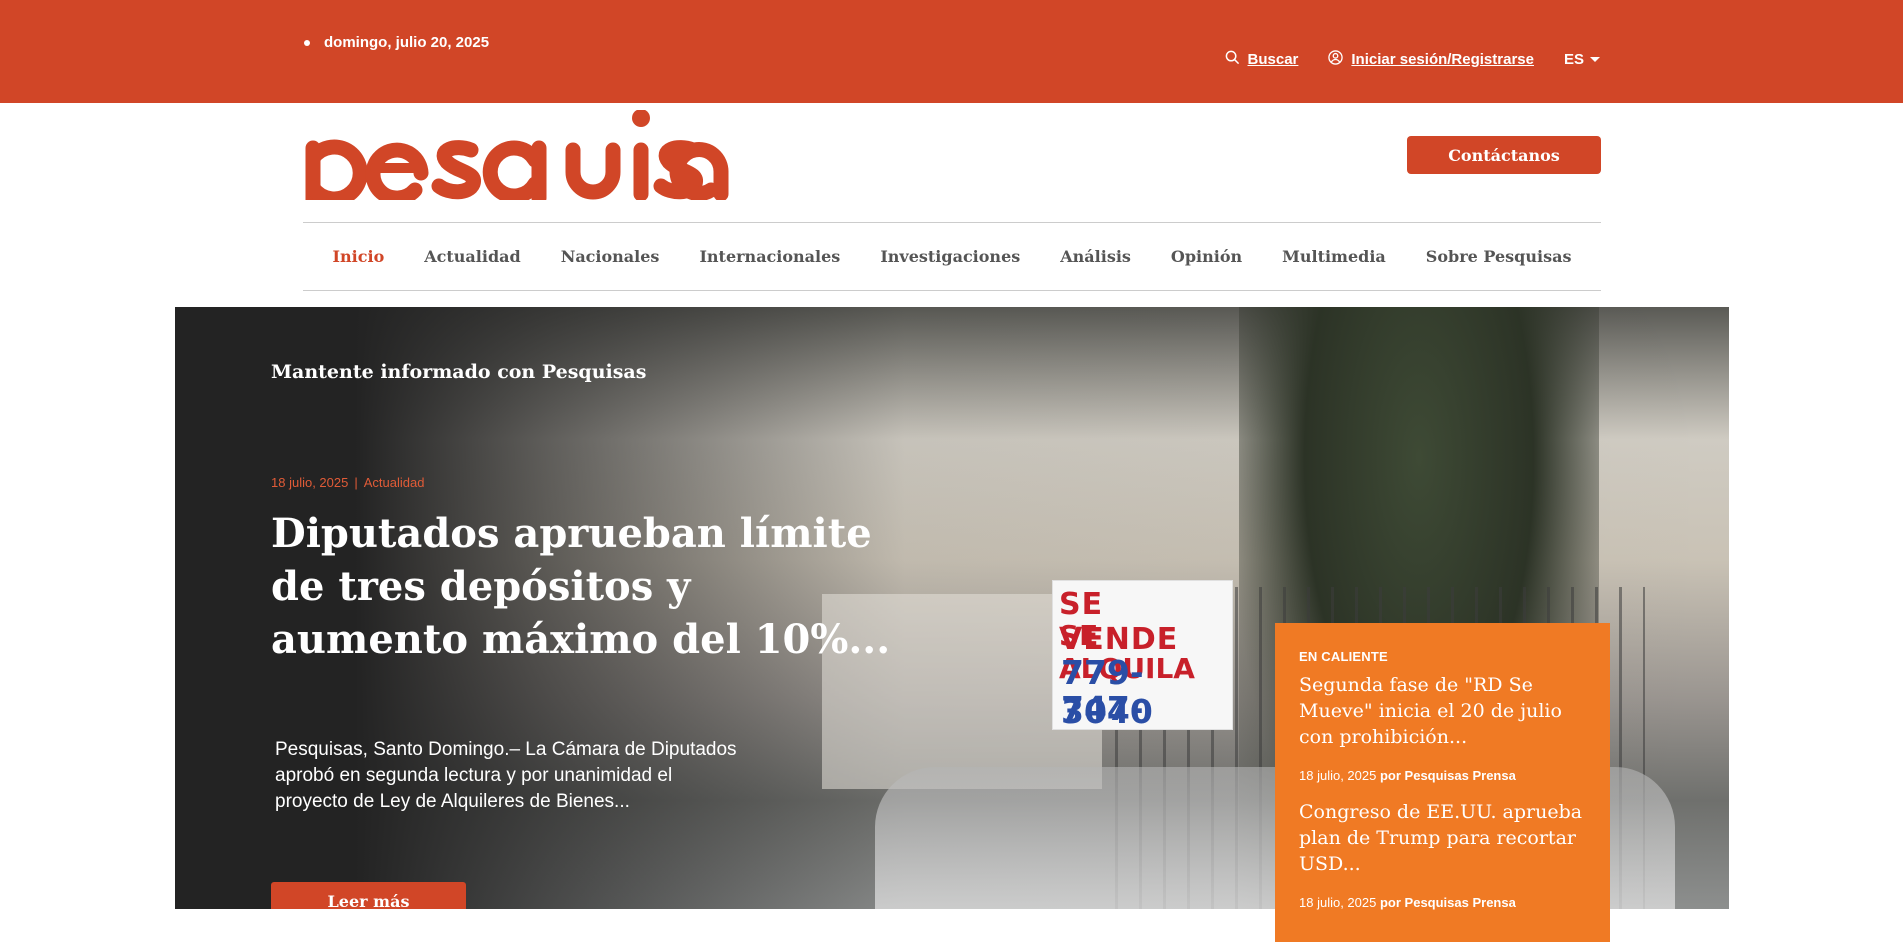  Describe the element at coordinates (310, 482) in the screenshot. I see `hero-date: 18 julio, 2025` at that location.